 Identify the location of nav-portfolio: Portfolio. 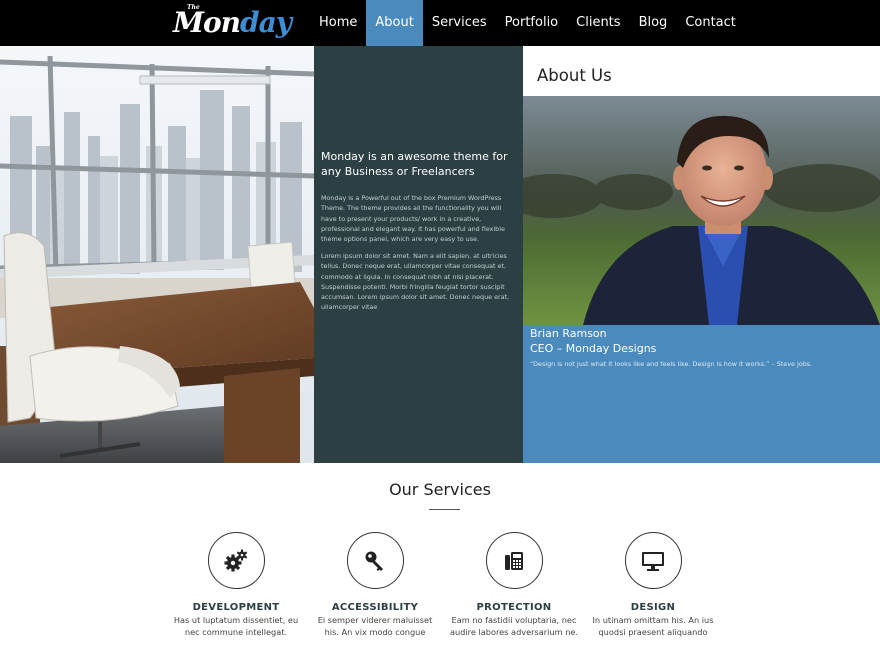
(531, 23).